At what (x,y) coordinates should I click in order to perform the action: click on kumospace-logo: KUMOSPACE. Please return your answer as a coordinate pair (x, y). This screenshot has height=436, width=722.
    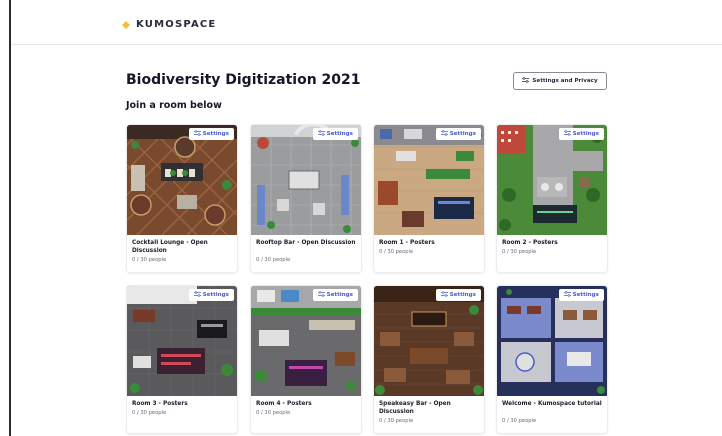
    Looking at the image, I should click on (168, 24).